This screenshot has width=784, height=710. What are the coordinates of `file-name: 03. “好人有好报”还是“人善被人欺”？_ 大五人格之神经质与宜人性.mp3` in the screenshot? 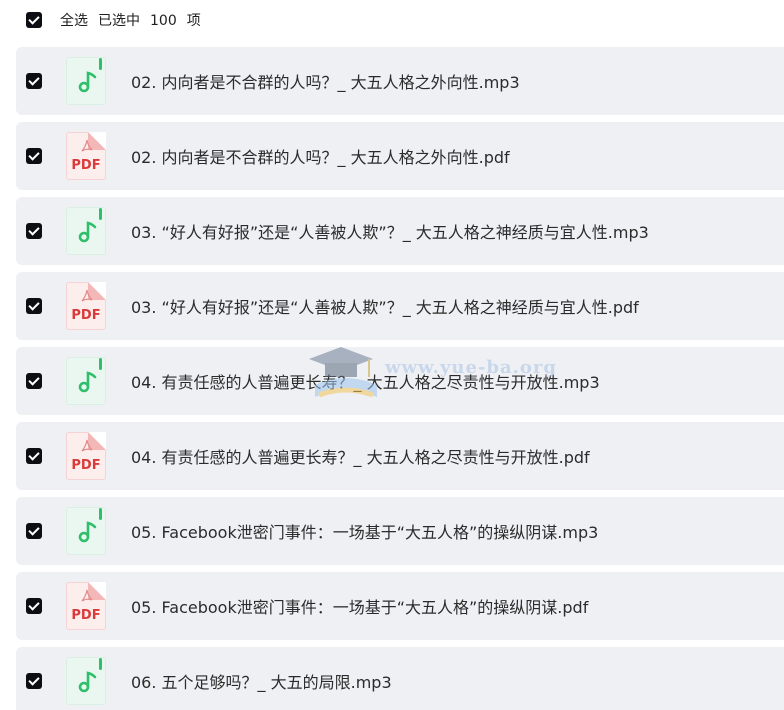 It's located at (390, 232).